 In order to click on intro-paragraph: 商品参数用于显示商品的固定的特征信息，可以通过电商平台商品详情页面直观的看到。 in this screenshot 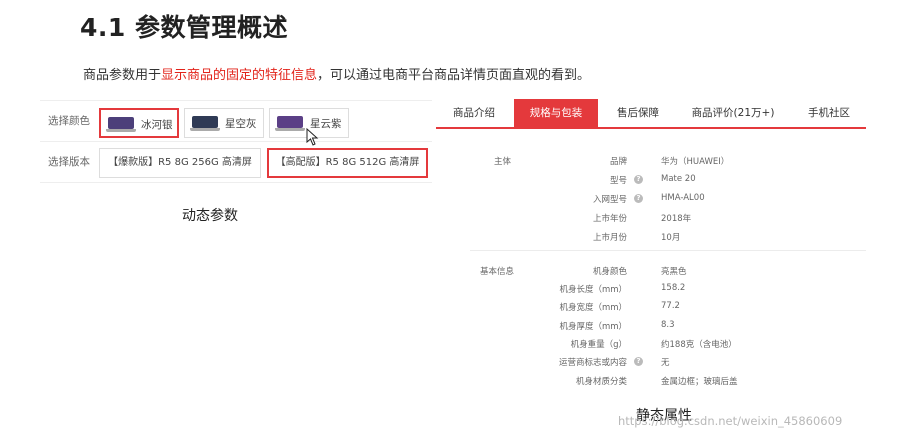, I will do `click(336, 73)`.